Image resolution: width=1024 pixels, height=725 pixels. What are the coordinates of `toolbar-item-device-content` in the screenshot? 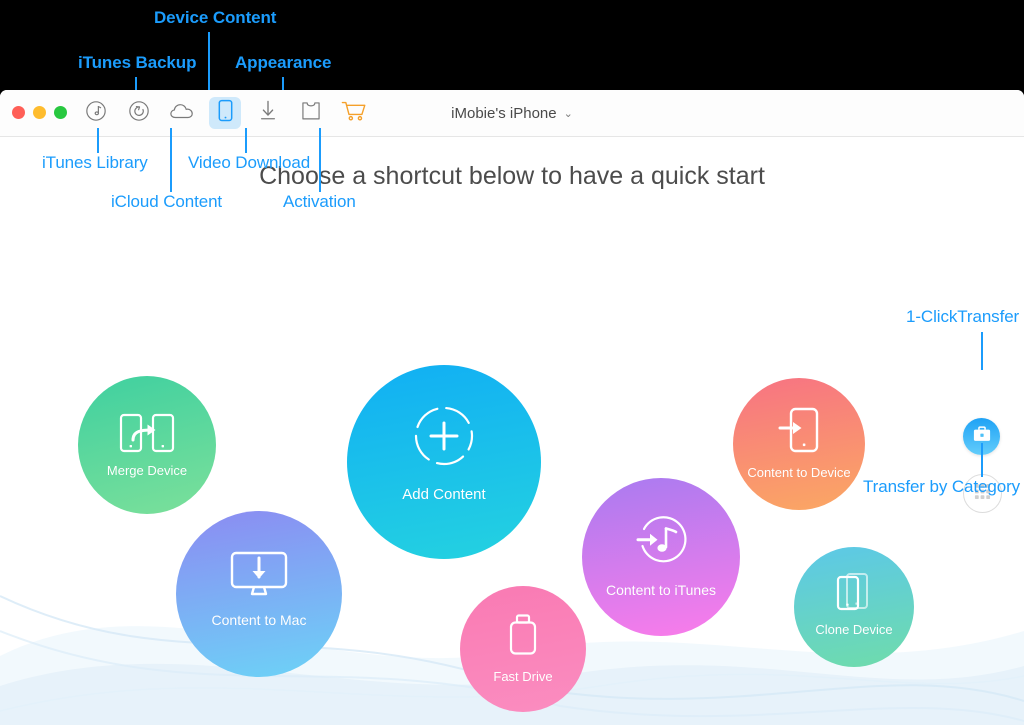 It's located at (225, 113).